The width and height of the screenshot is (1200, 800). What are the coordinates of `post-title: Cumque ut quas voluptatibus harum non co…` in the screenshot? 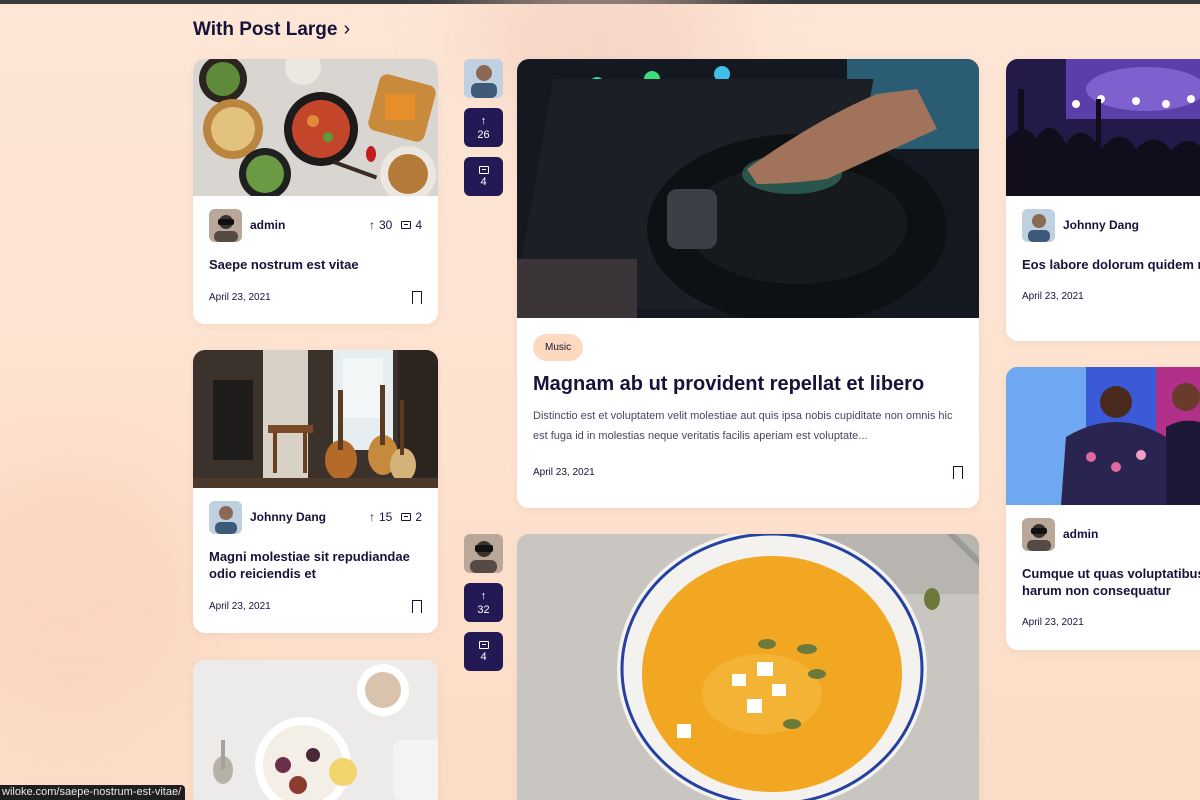 It's located at (1111, 582).